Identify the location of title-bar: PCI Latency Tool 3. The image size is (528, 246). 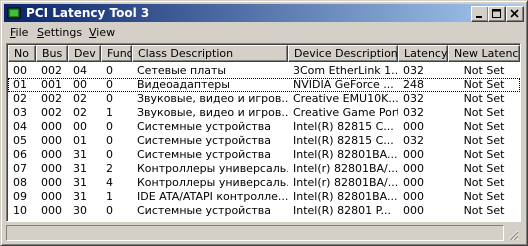
(264, 13).